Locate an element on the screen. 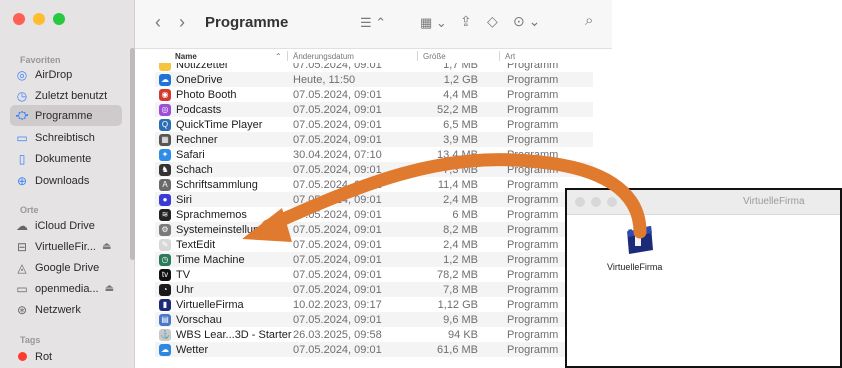 Image resolution: width=842 pixels, height=368 pixels. file-row: ☁ Wetter 07.05.2024, 09:01 61,6 MB Programm is located at coordinates (374, 349).